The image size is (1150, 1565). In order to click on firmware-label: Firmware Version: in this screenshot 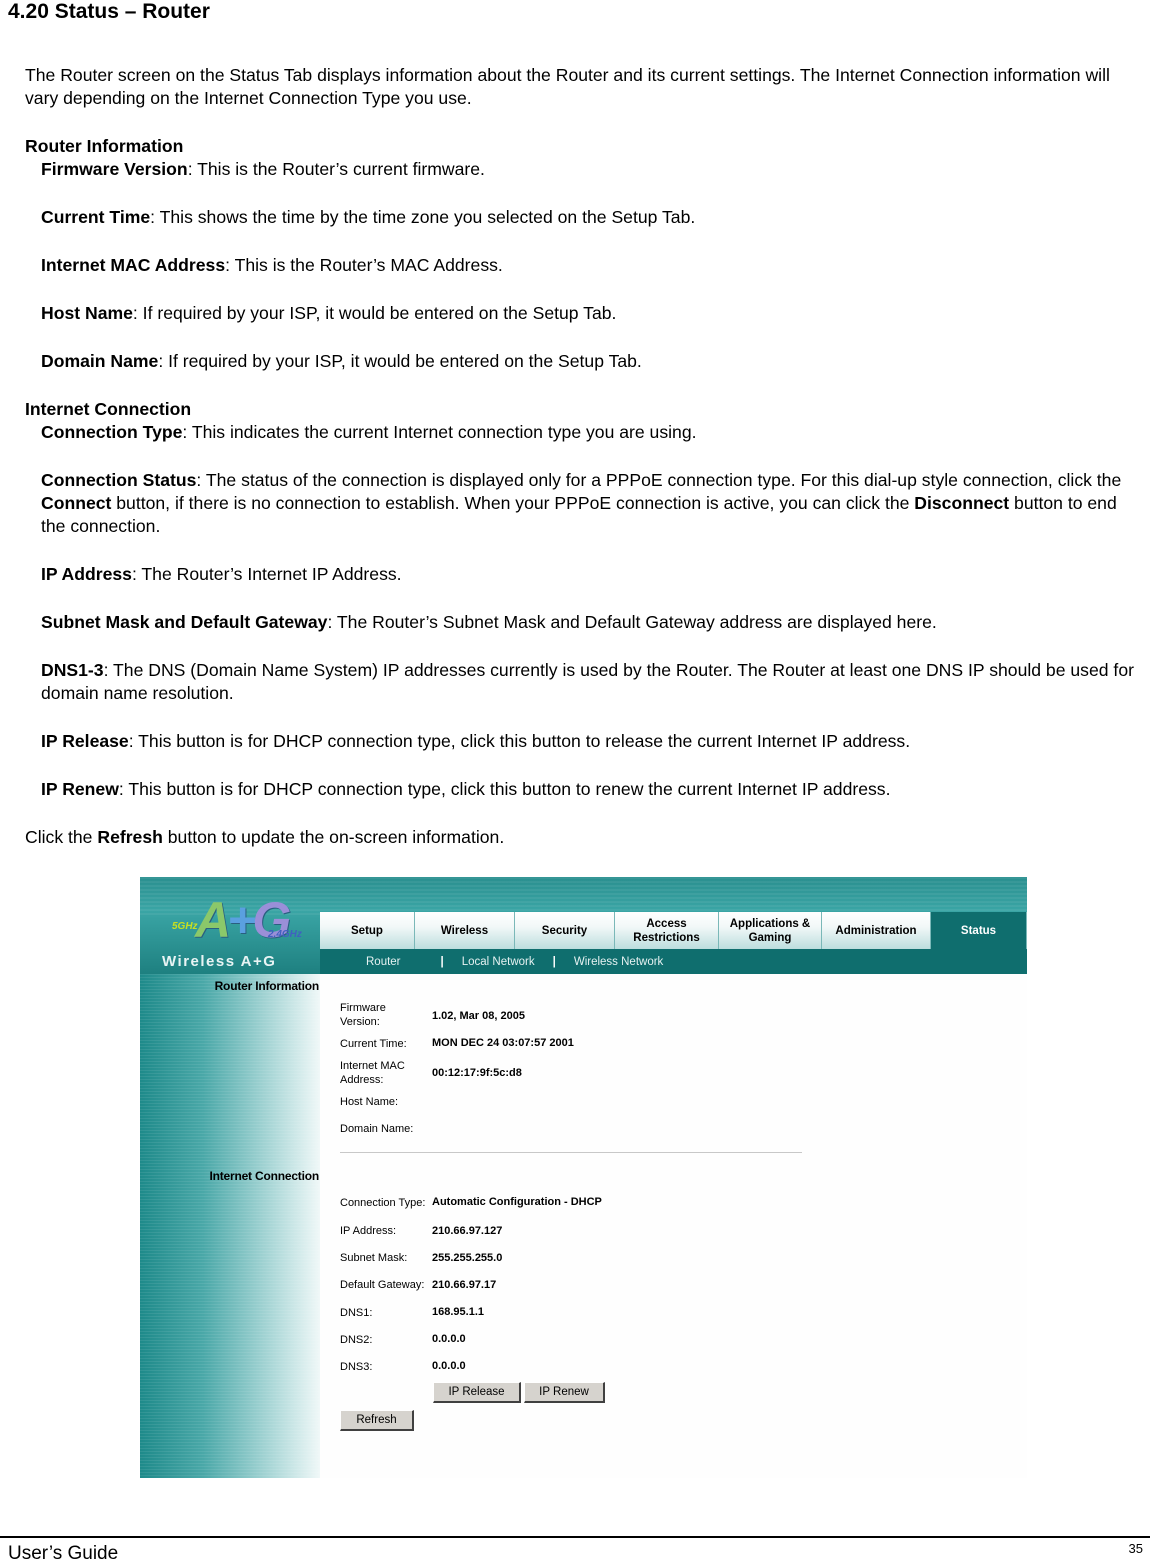, I will do `click(363, 1015)`.